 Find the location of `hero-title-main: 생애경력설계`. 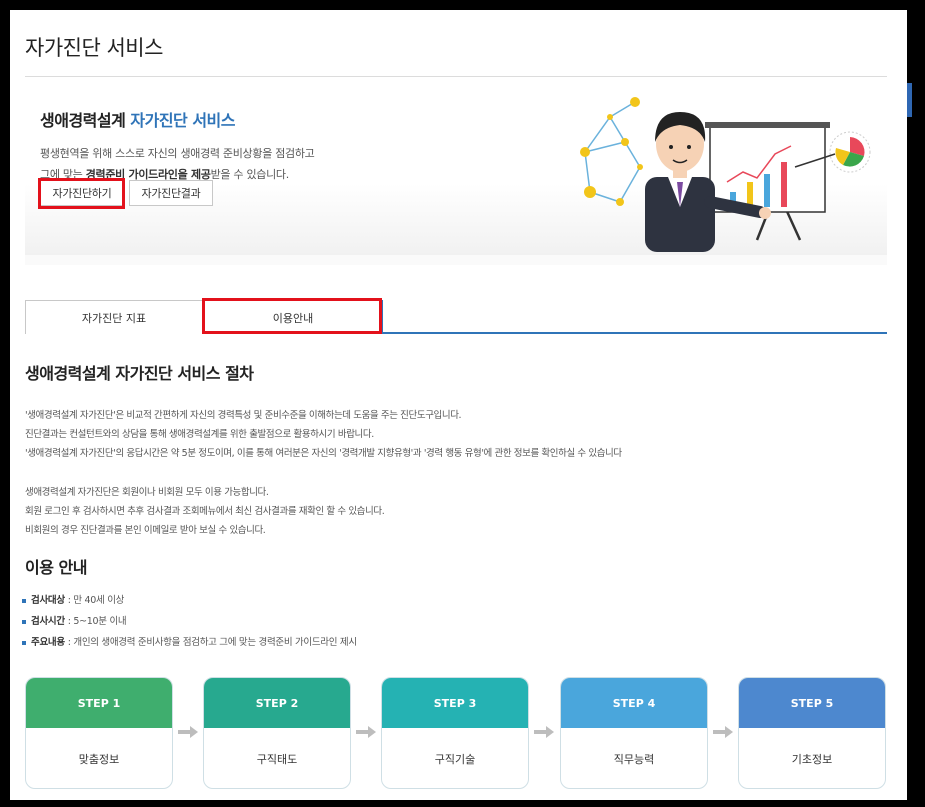

hero-title-main: 생애경력설계 is located at coordinates (85, 120).